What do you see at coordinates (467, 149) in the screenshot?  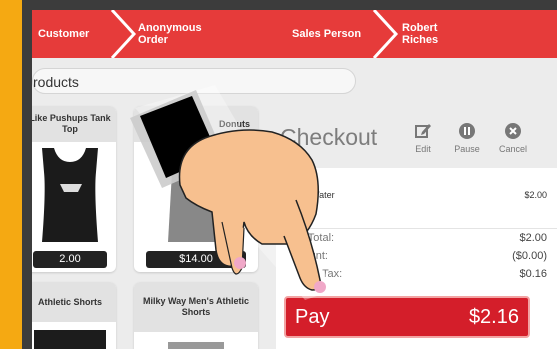 I see `pause-label: Pause` at bounding box center [467, 149].